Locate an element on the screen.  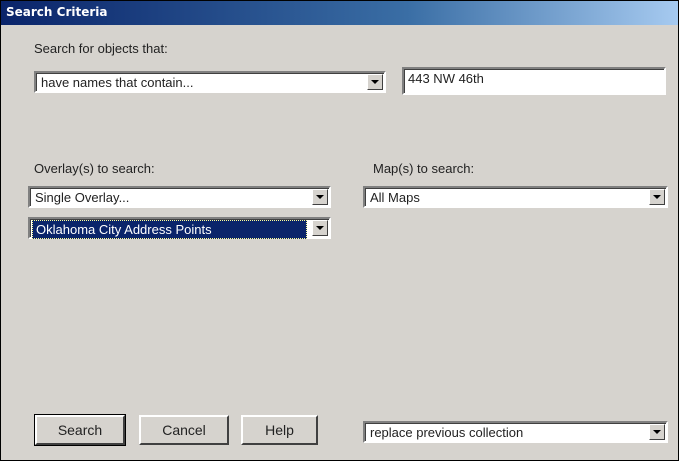
overlay-select: Oklahoma City Address Points is located at coordinates (179, 228).